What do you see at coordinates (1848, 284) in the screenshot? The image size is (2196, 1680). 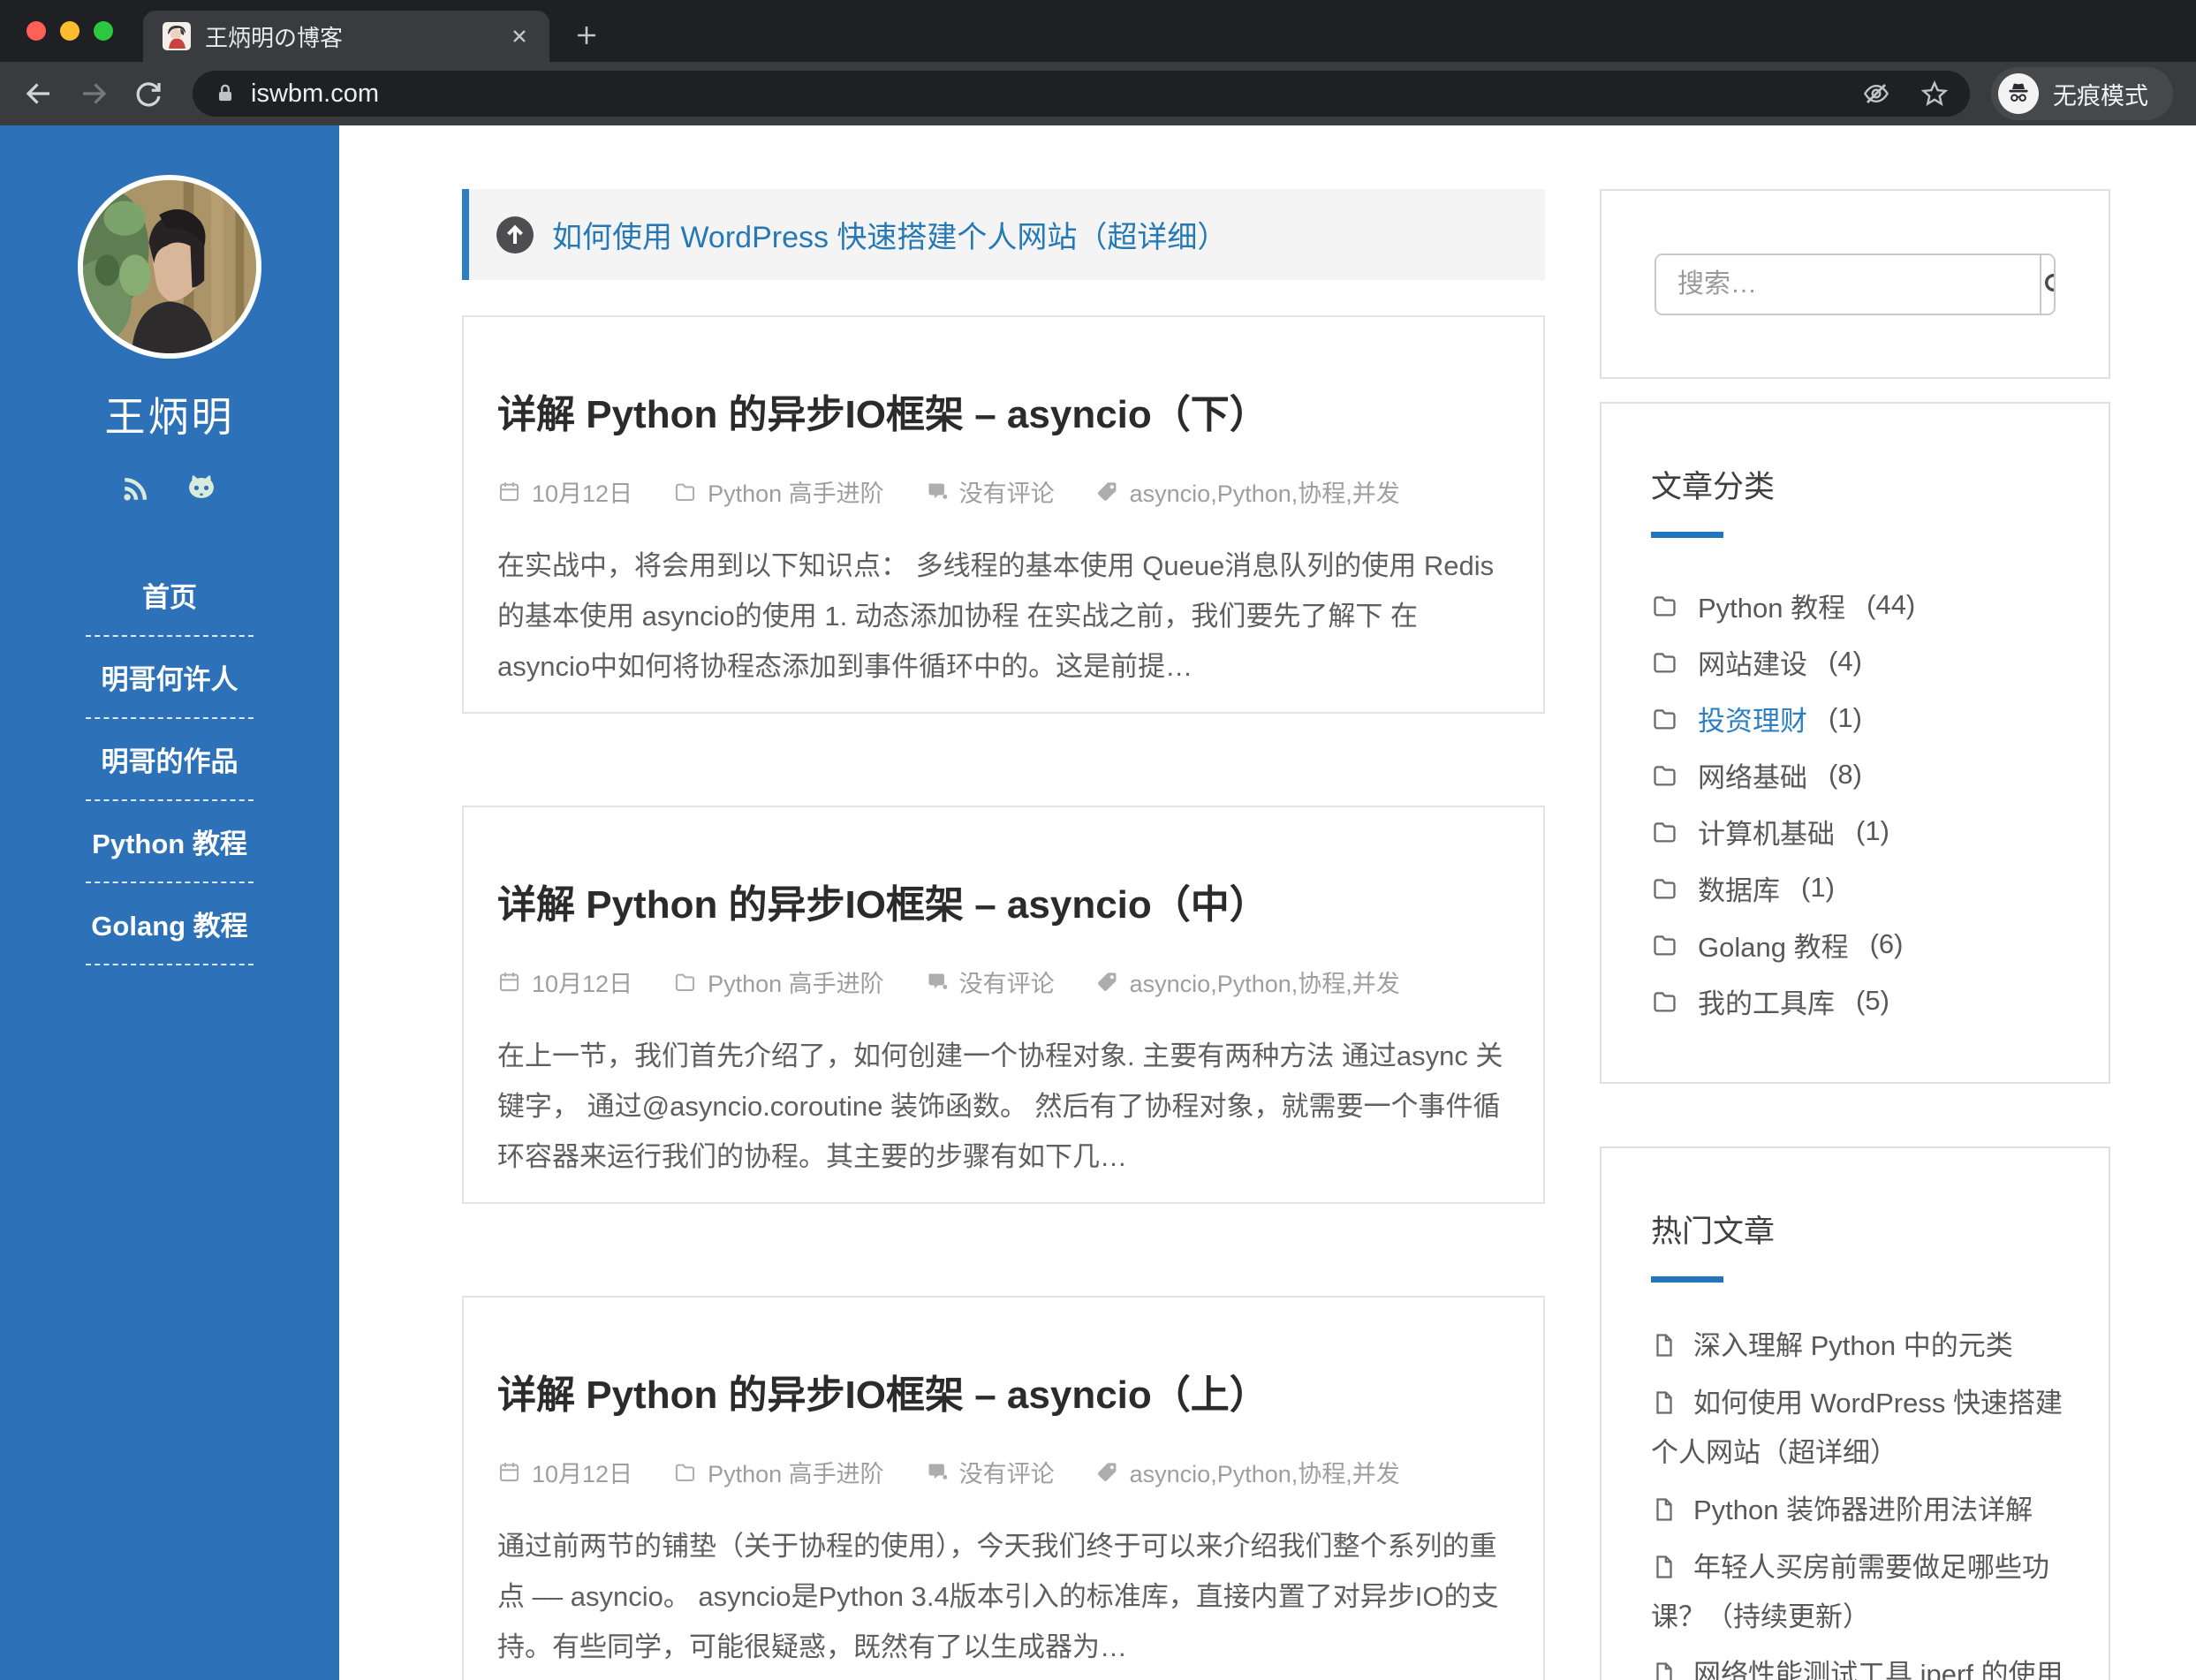 I see `search-input` at bounding box center [1848, 284].